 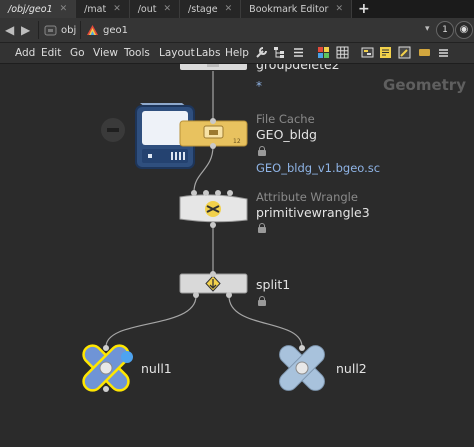 I want to click on node-name-wrangle: primitivewrangle3, so click(x=313, y=212).